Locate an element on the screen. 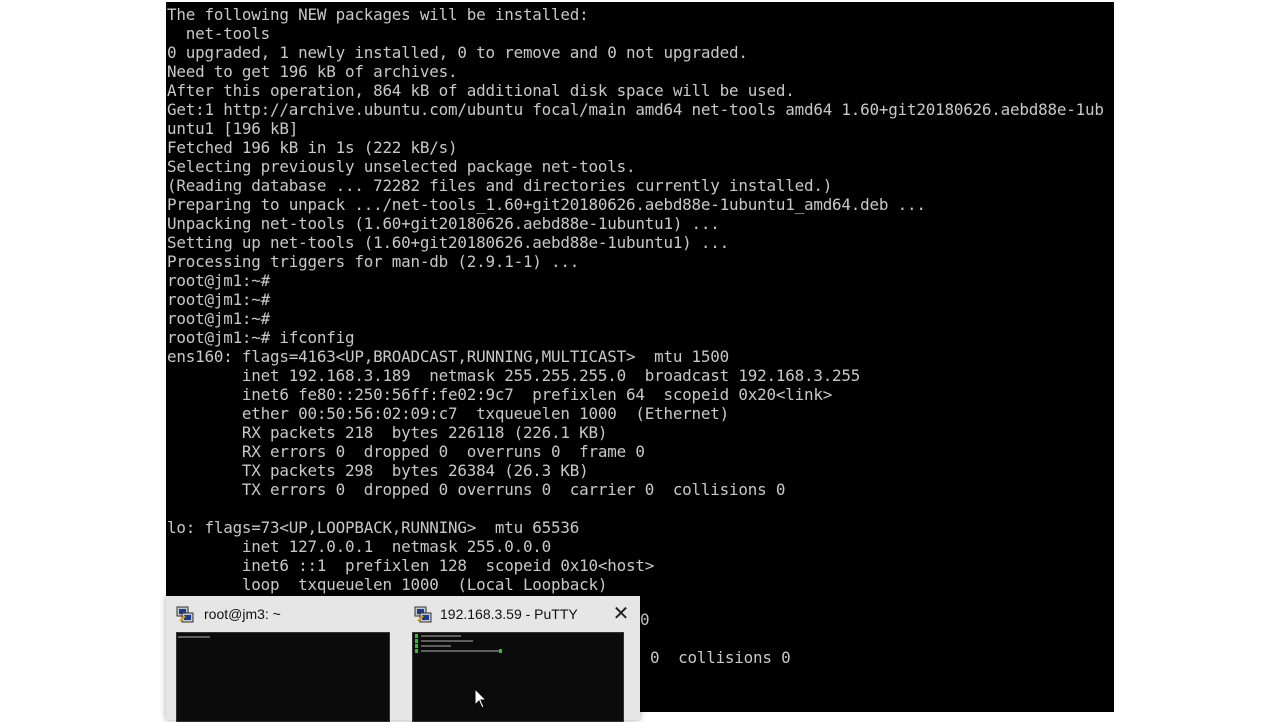  close-preview-button: ✕ is located at coordinates (621, 613).